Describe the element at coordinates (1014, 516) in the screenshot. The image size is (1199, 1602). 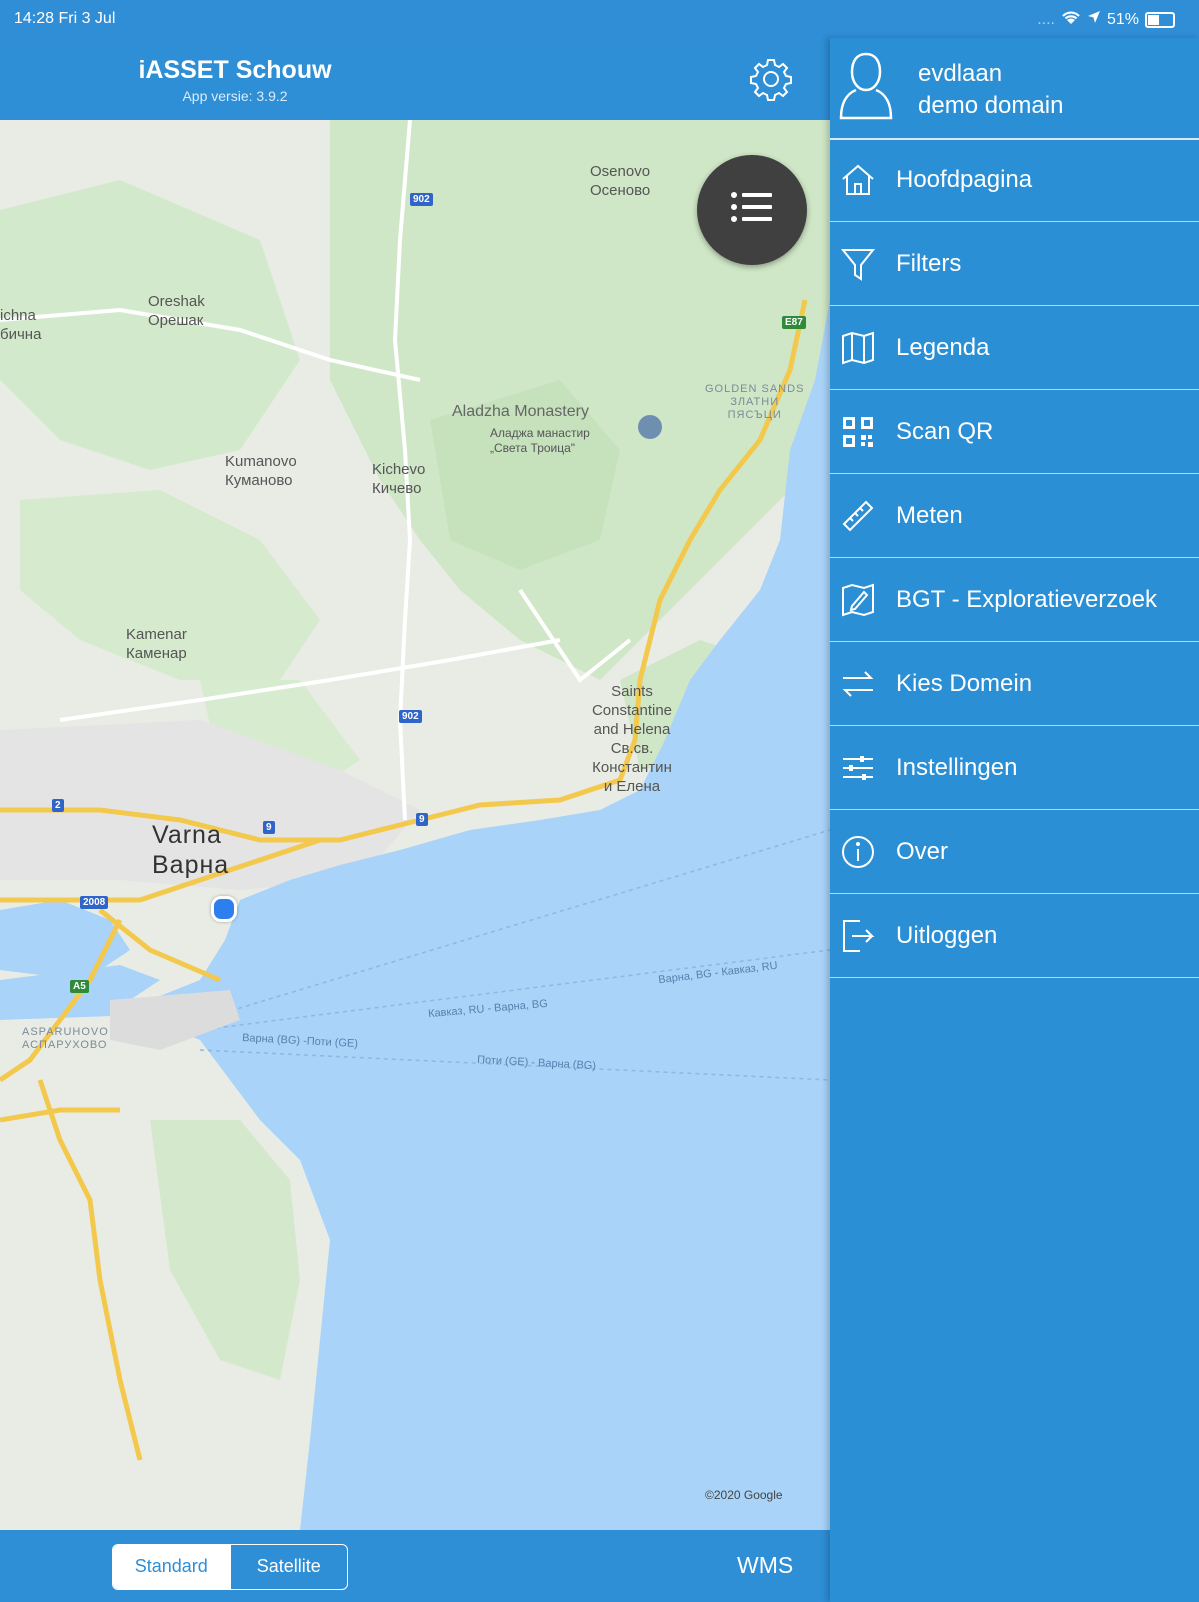
I see `menu-item-meten: Meten` at that location.